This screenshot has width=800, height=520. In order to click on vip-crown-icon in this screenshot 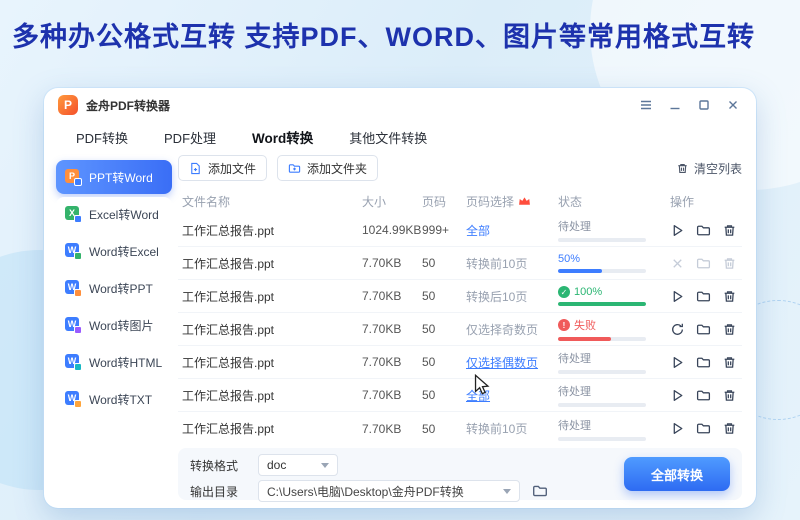, I will do `click(524, 201)`.